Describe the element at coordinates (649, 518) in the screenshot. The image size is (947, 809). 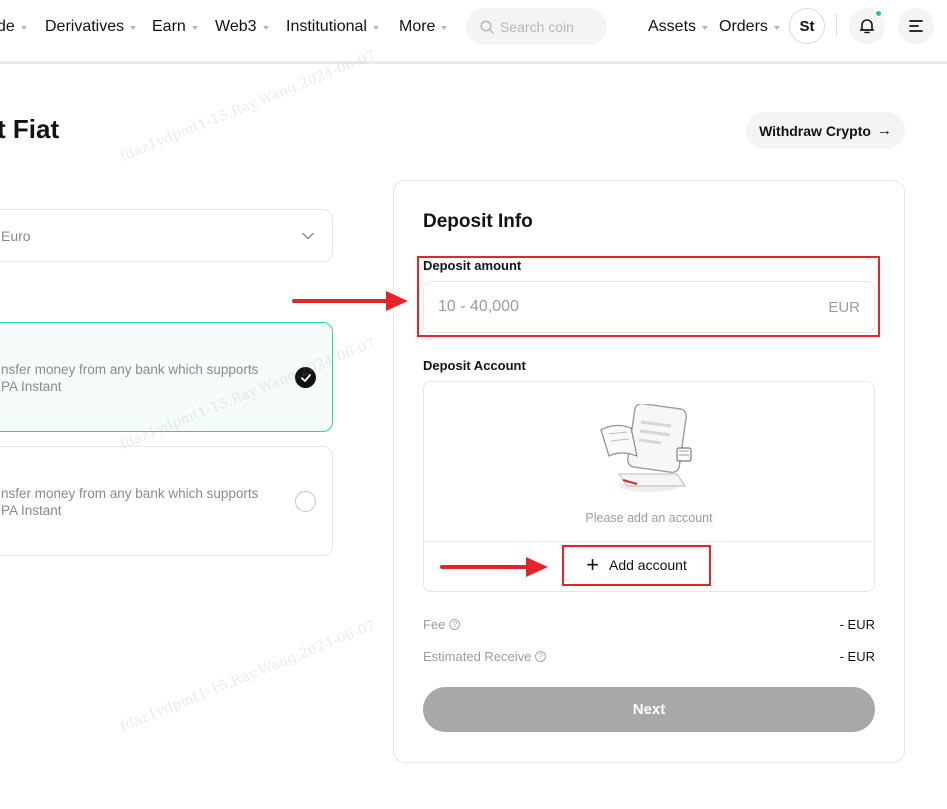
I see `empty-account-message: Please add an account` at that location.